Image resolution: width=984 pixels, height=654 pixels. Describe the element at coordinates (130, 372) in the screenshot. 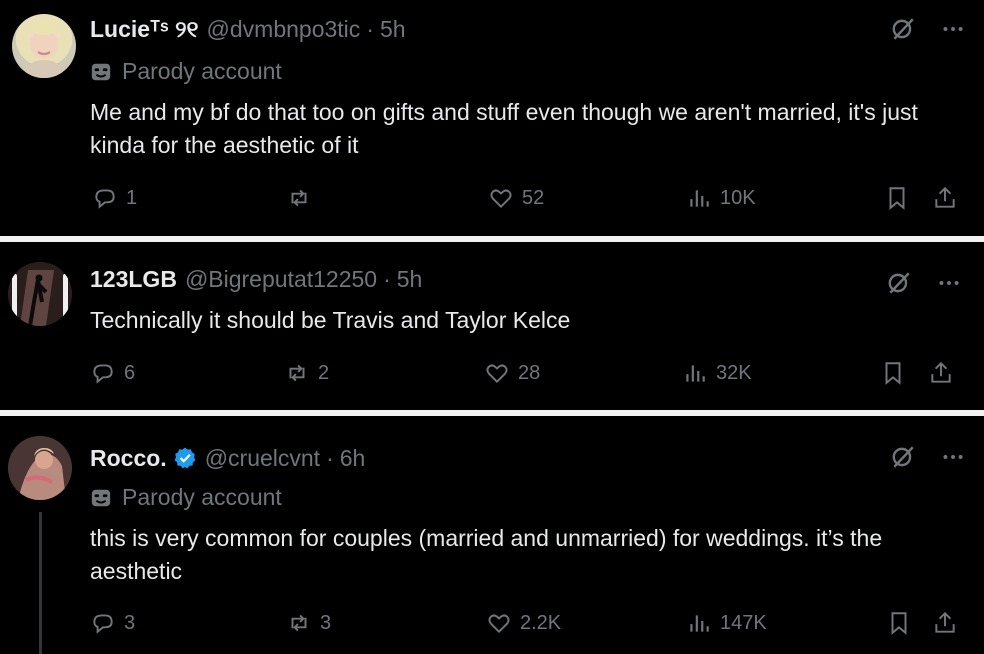

I see `reply-count: 6` at that location.